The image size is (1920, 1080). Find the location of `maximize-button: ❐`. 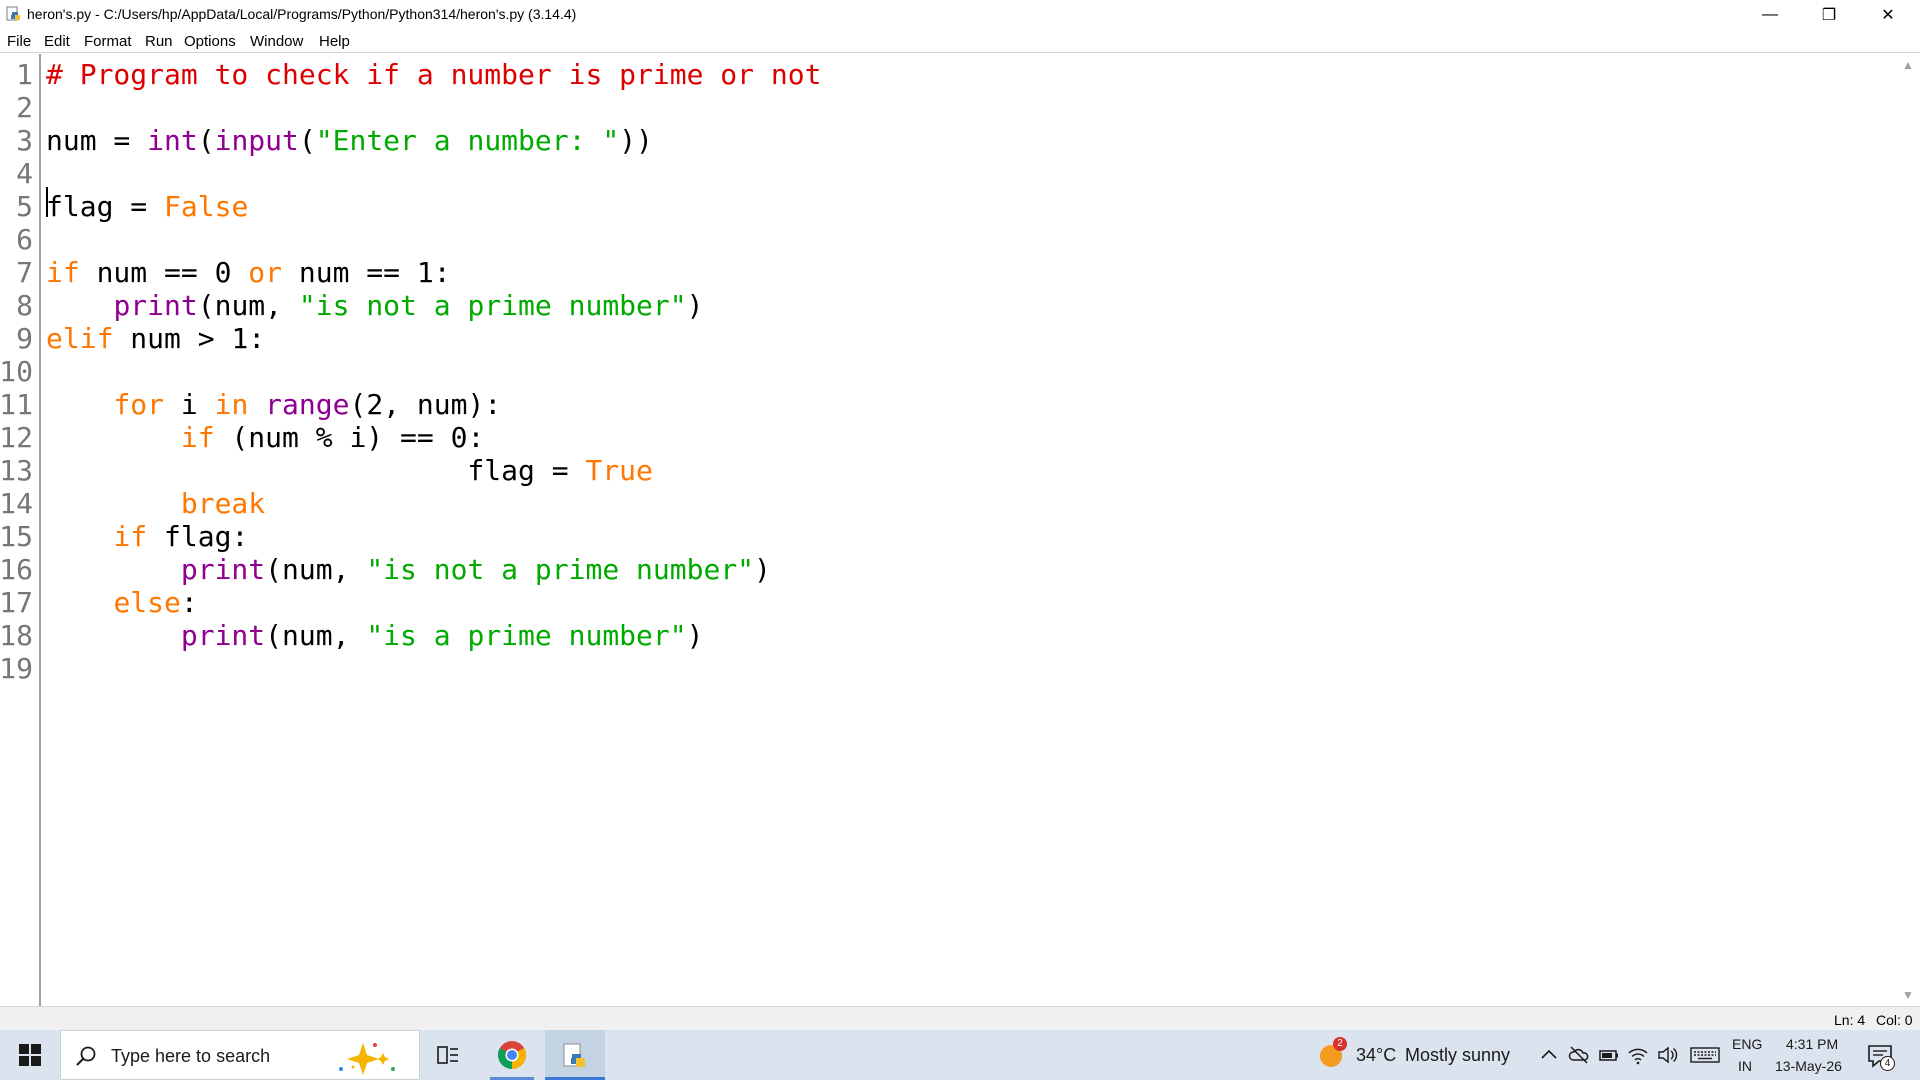

maximize-button: ❐ is located at coordinates (1829, 14).